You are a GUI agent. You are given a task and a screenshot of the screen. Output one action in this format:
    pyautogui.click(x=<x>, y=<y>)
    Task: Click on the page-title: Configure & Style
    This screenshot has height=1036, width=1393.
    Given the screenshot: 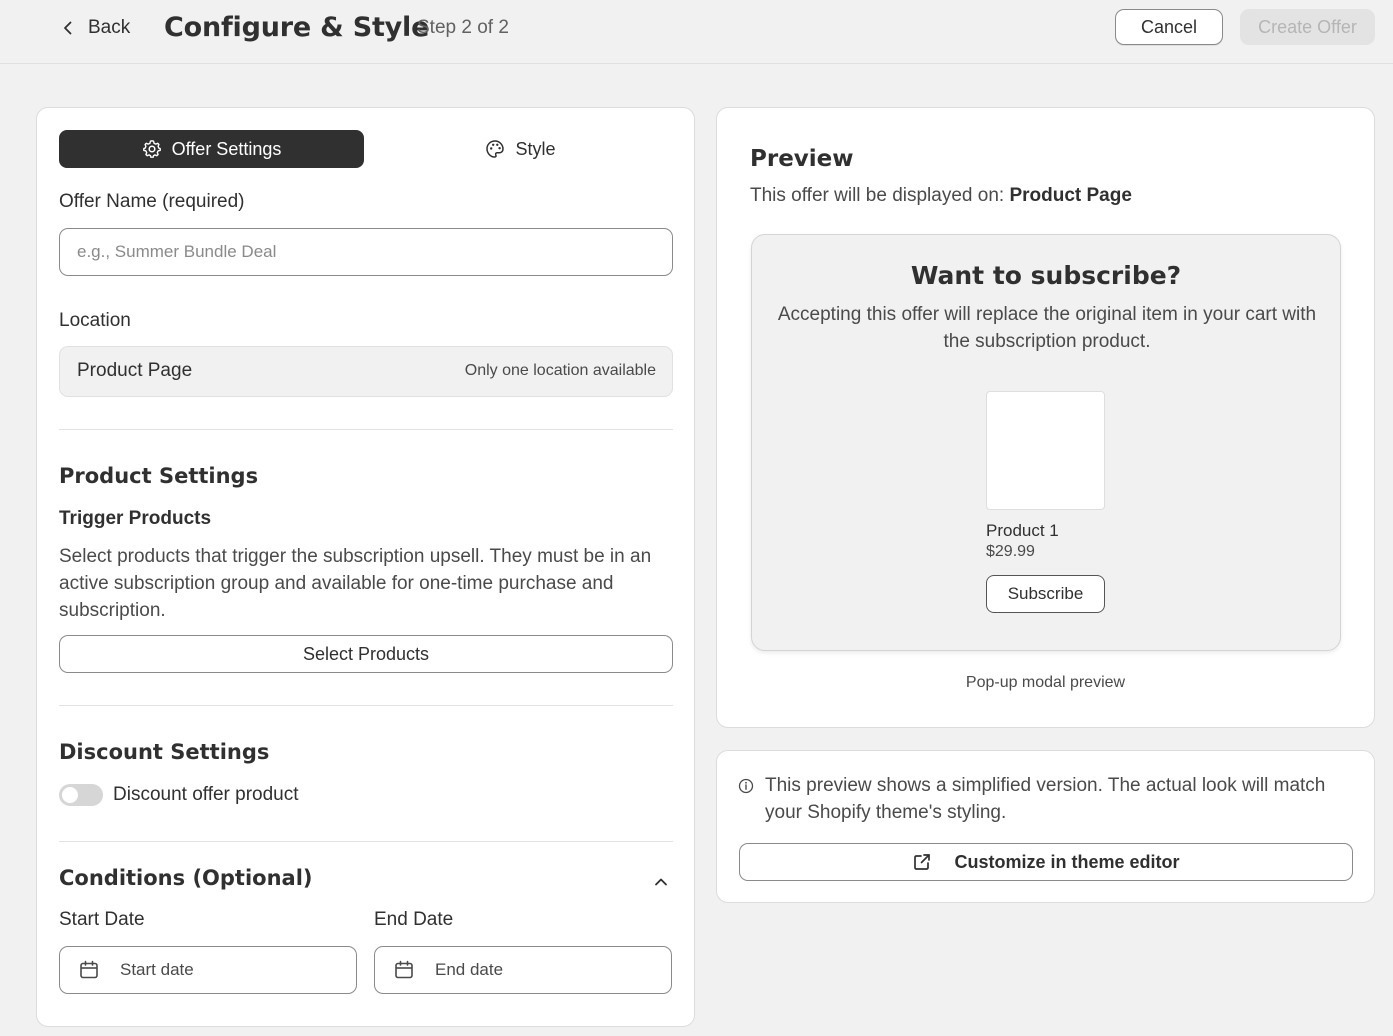 What is the action you would take?
    pyautogui.click(x=297, y=27)
    